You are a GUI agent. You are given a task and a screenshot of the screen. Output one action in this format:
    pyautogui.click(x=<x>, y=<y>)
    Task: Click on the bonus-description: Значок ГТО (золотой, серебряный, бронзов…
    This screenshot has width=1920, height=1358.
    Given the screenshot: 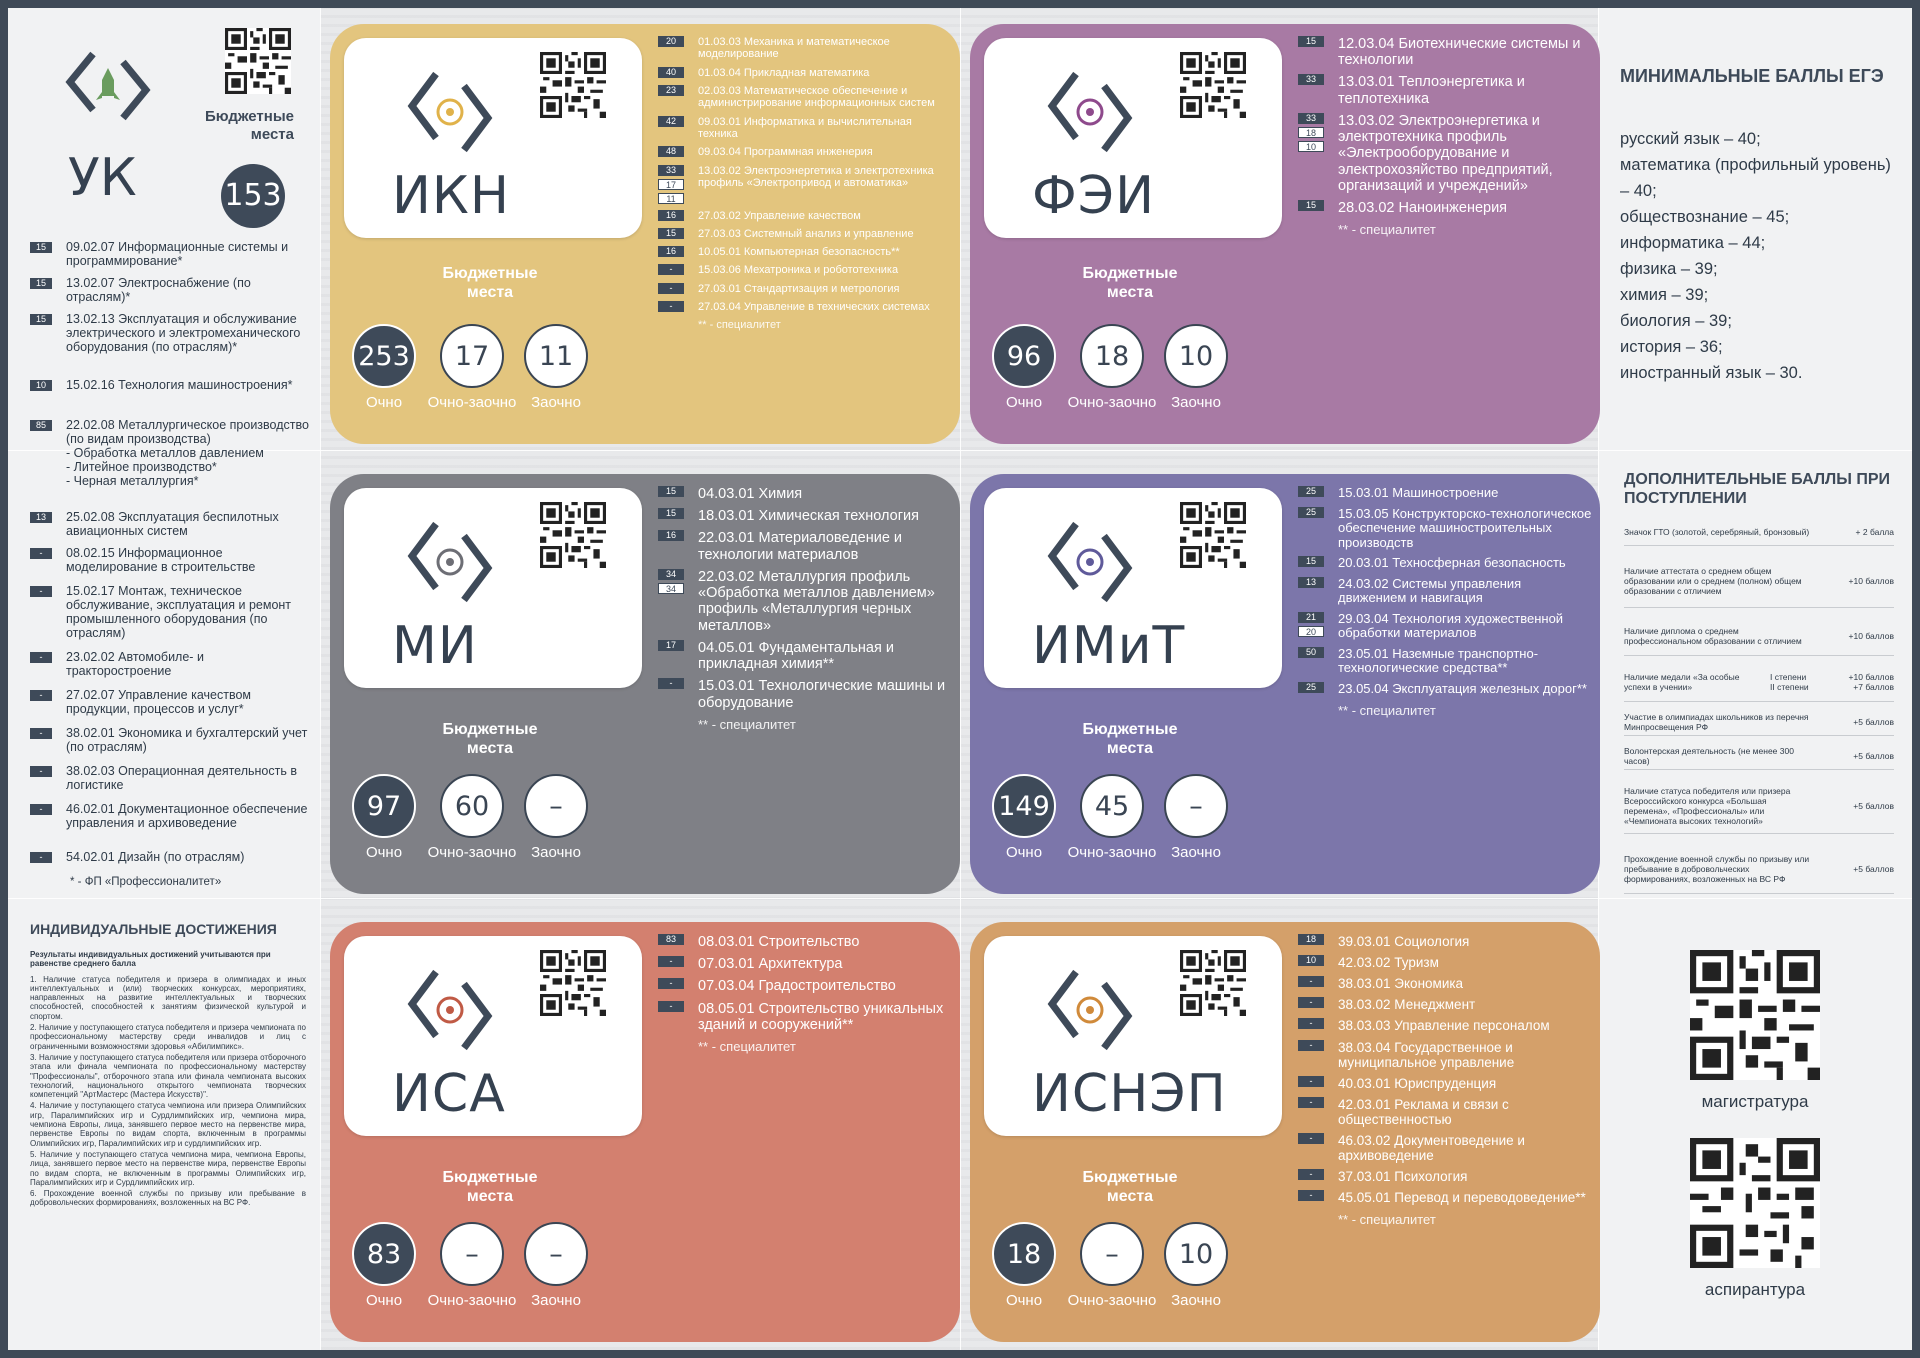 What is the action you would take?
    pyautogui.click(x=1717, y=531)
    